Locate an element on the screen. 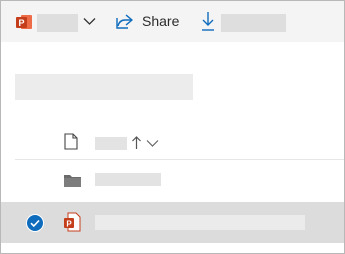 This screenshot has width=345, height=254. breadcrumb-redacted is located at coordinates (104, 87).